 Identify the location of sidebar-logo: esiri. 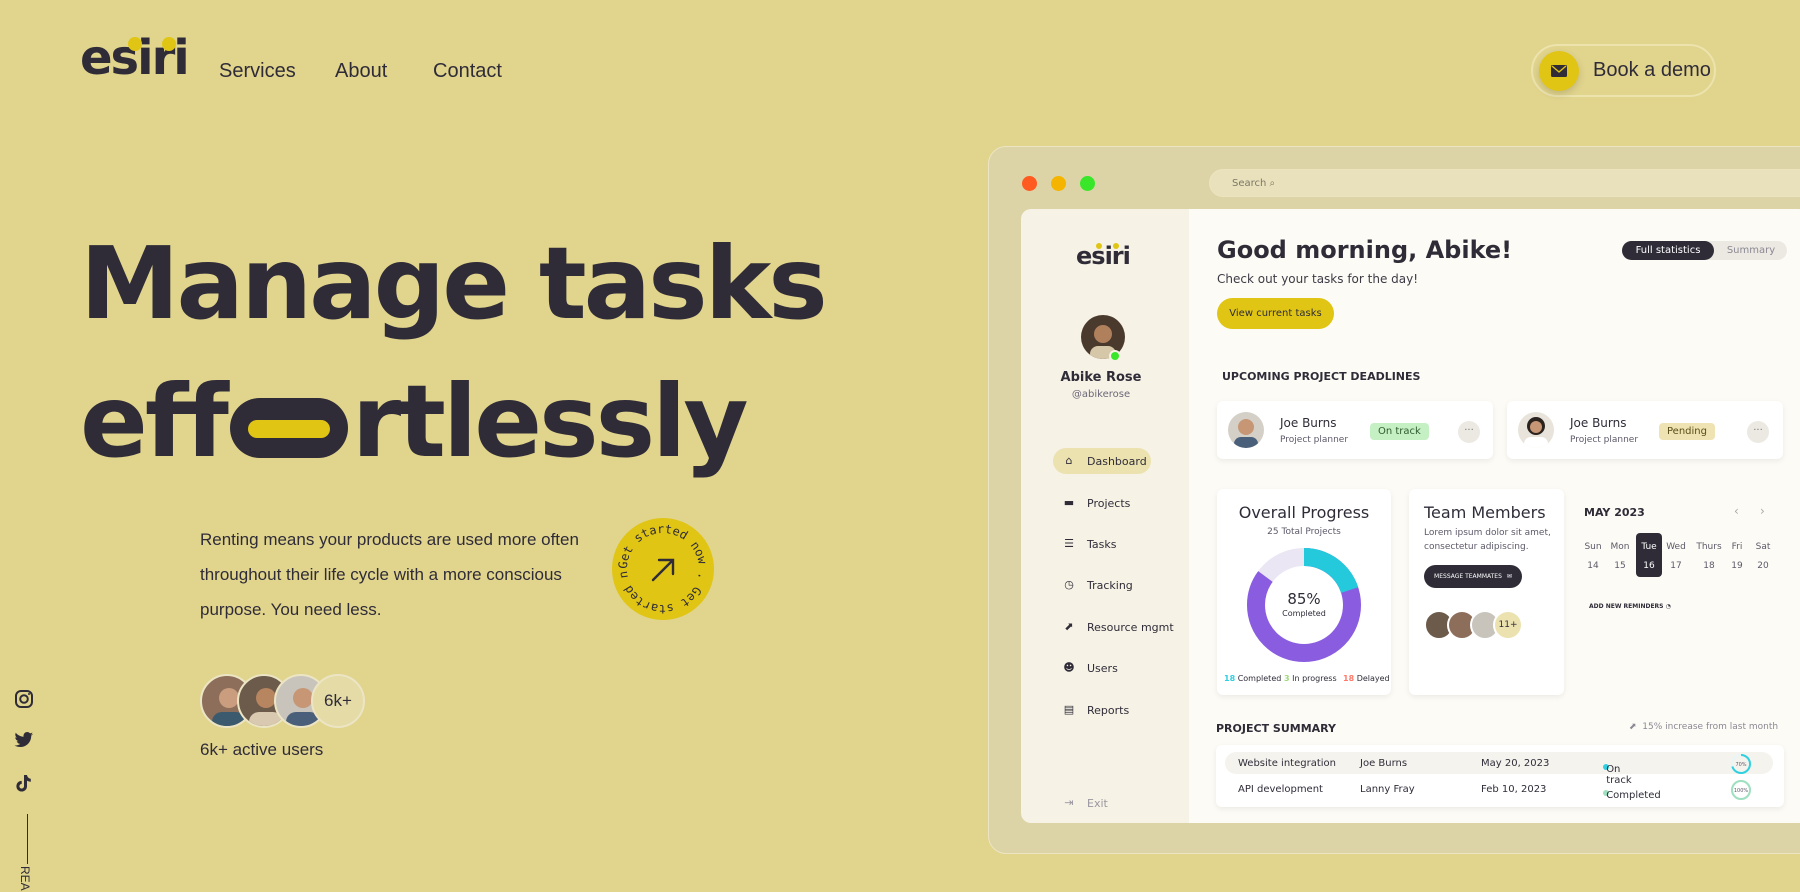
(1103, 256).